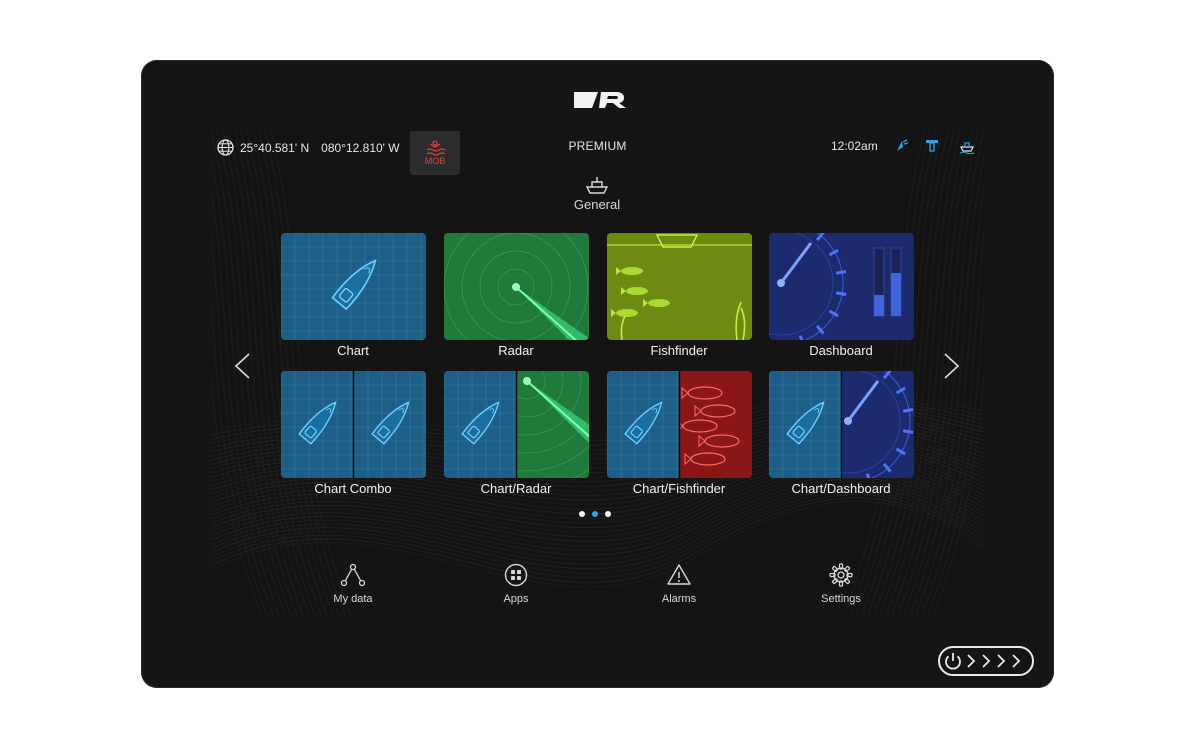 This screenshot has width=1200, height=748. What do you see at coordinates (353, 575) in the screenshot?
I see `network-icon` at bounding box center [353, 575].